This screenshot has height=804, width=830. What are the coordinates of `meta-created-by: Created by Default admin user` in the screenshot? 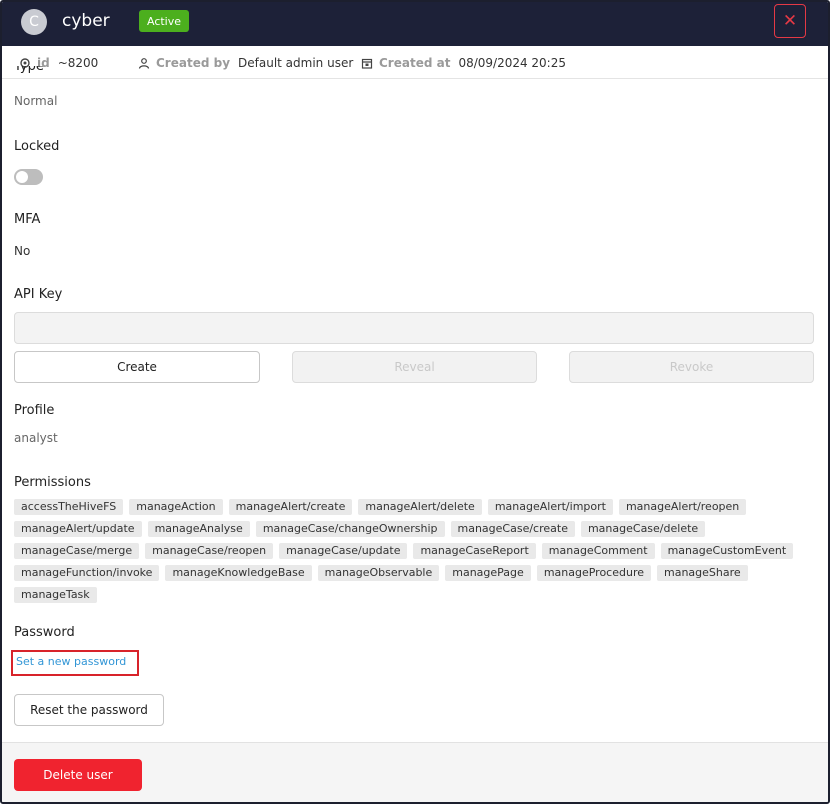 It's located at (245, 63).